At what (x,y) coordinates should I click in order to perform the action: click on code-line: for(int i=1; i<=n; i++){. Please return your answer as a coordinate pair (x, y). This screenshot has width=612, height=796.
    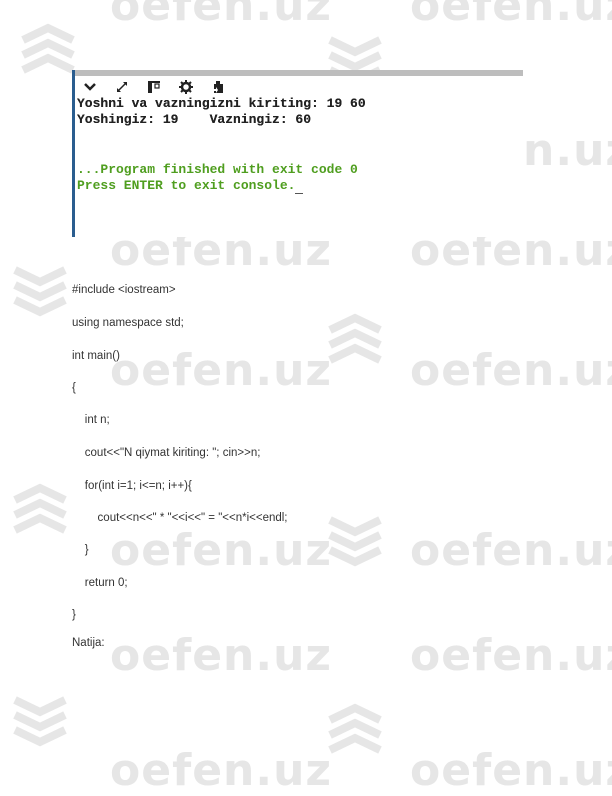
    Looking at the image, I should click on (132, 486).